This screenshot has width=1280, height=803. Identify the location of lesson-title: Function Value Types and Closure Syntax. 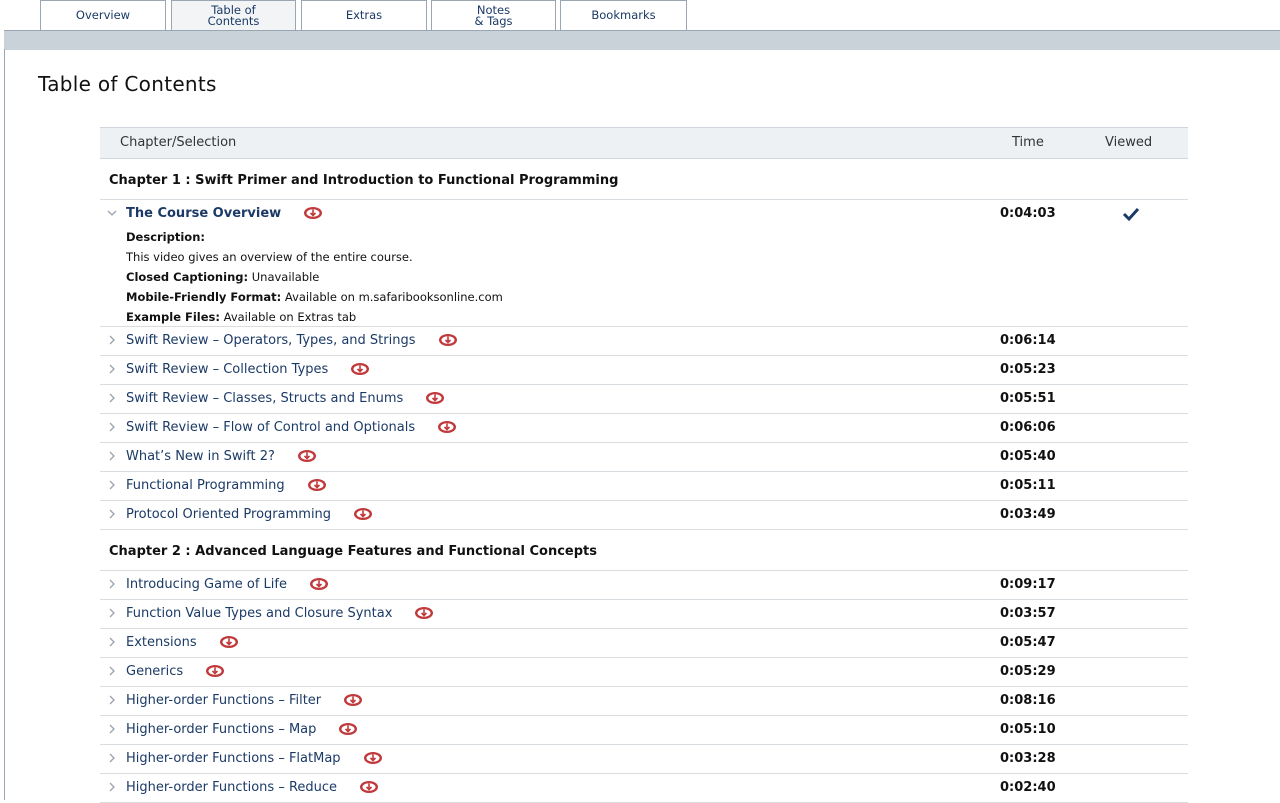
(259, 613).